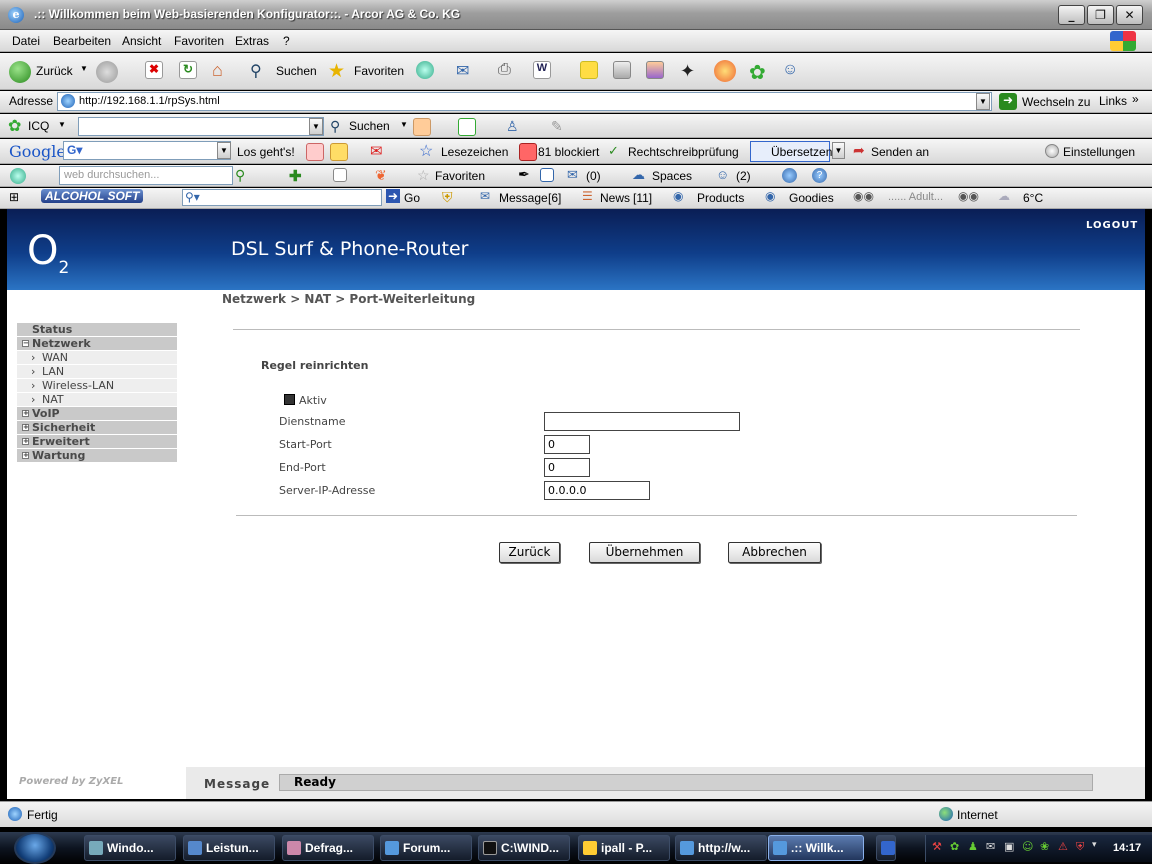 This screenshot has height=864, width=1152. I want to click on users-icon: ☺, so click(791, 70).